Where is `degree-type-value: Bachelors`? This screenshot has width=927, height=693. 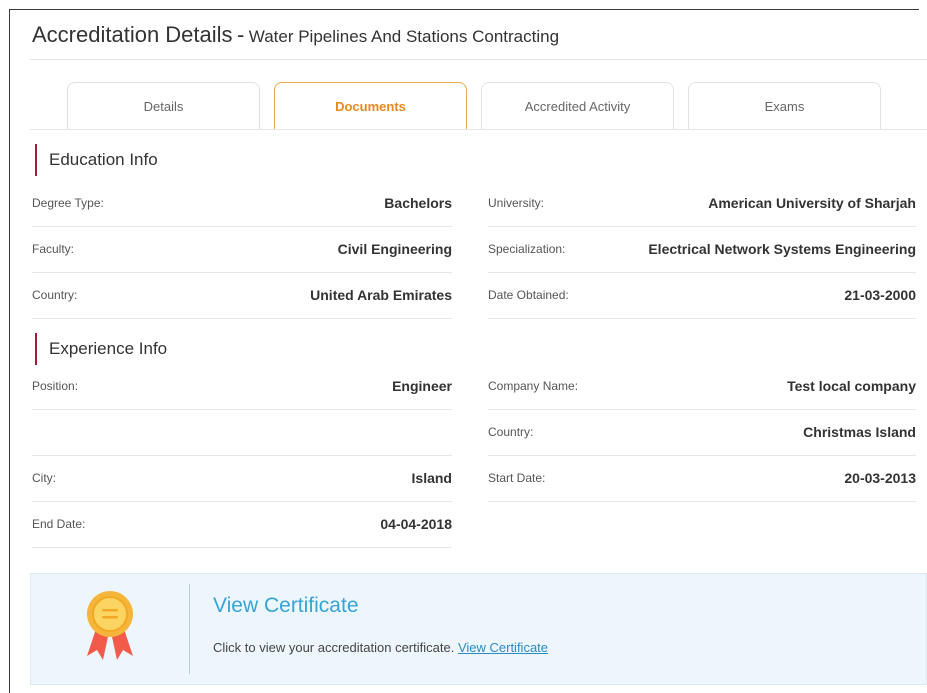 degree-type-value: Bachelors is located at coordinates (418, 203).